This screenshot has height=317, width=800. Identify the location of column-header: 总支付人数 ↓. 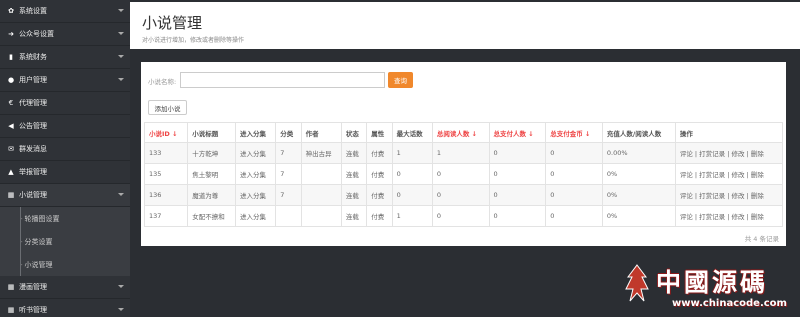
(517, 132).